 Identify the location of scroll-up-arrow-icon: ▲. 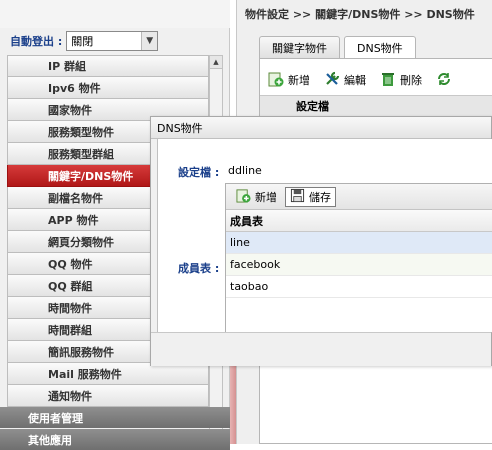
(216, 62).